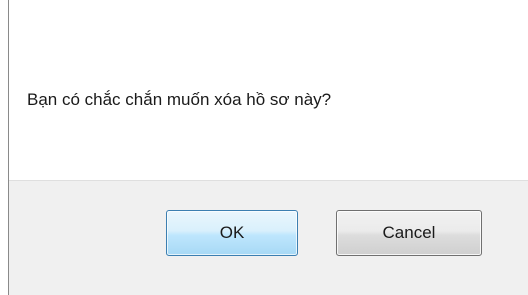 Image resolution: width=528 pixels, height=295 pixels. I want to click on cancel-button-label: Cancel, so click(409, 232).